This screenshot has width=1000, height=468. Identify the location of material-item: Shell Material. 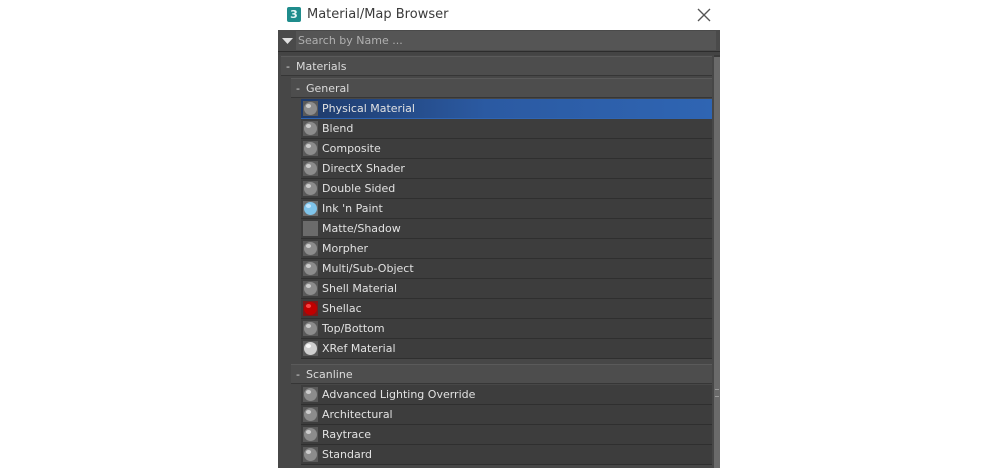
(506, 289).